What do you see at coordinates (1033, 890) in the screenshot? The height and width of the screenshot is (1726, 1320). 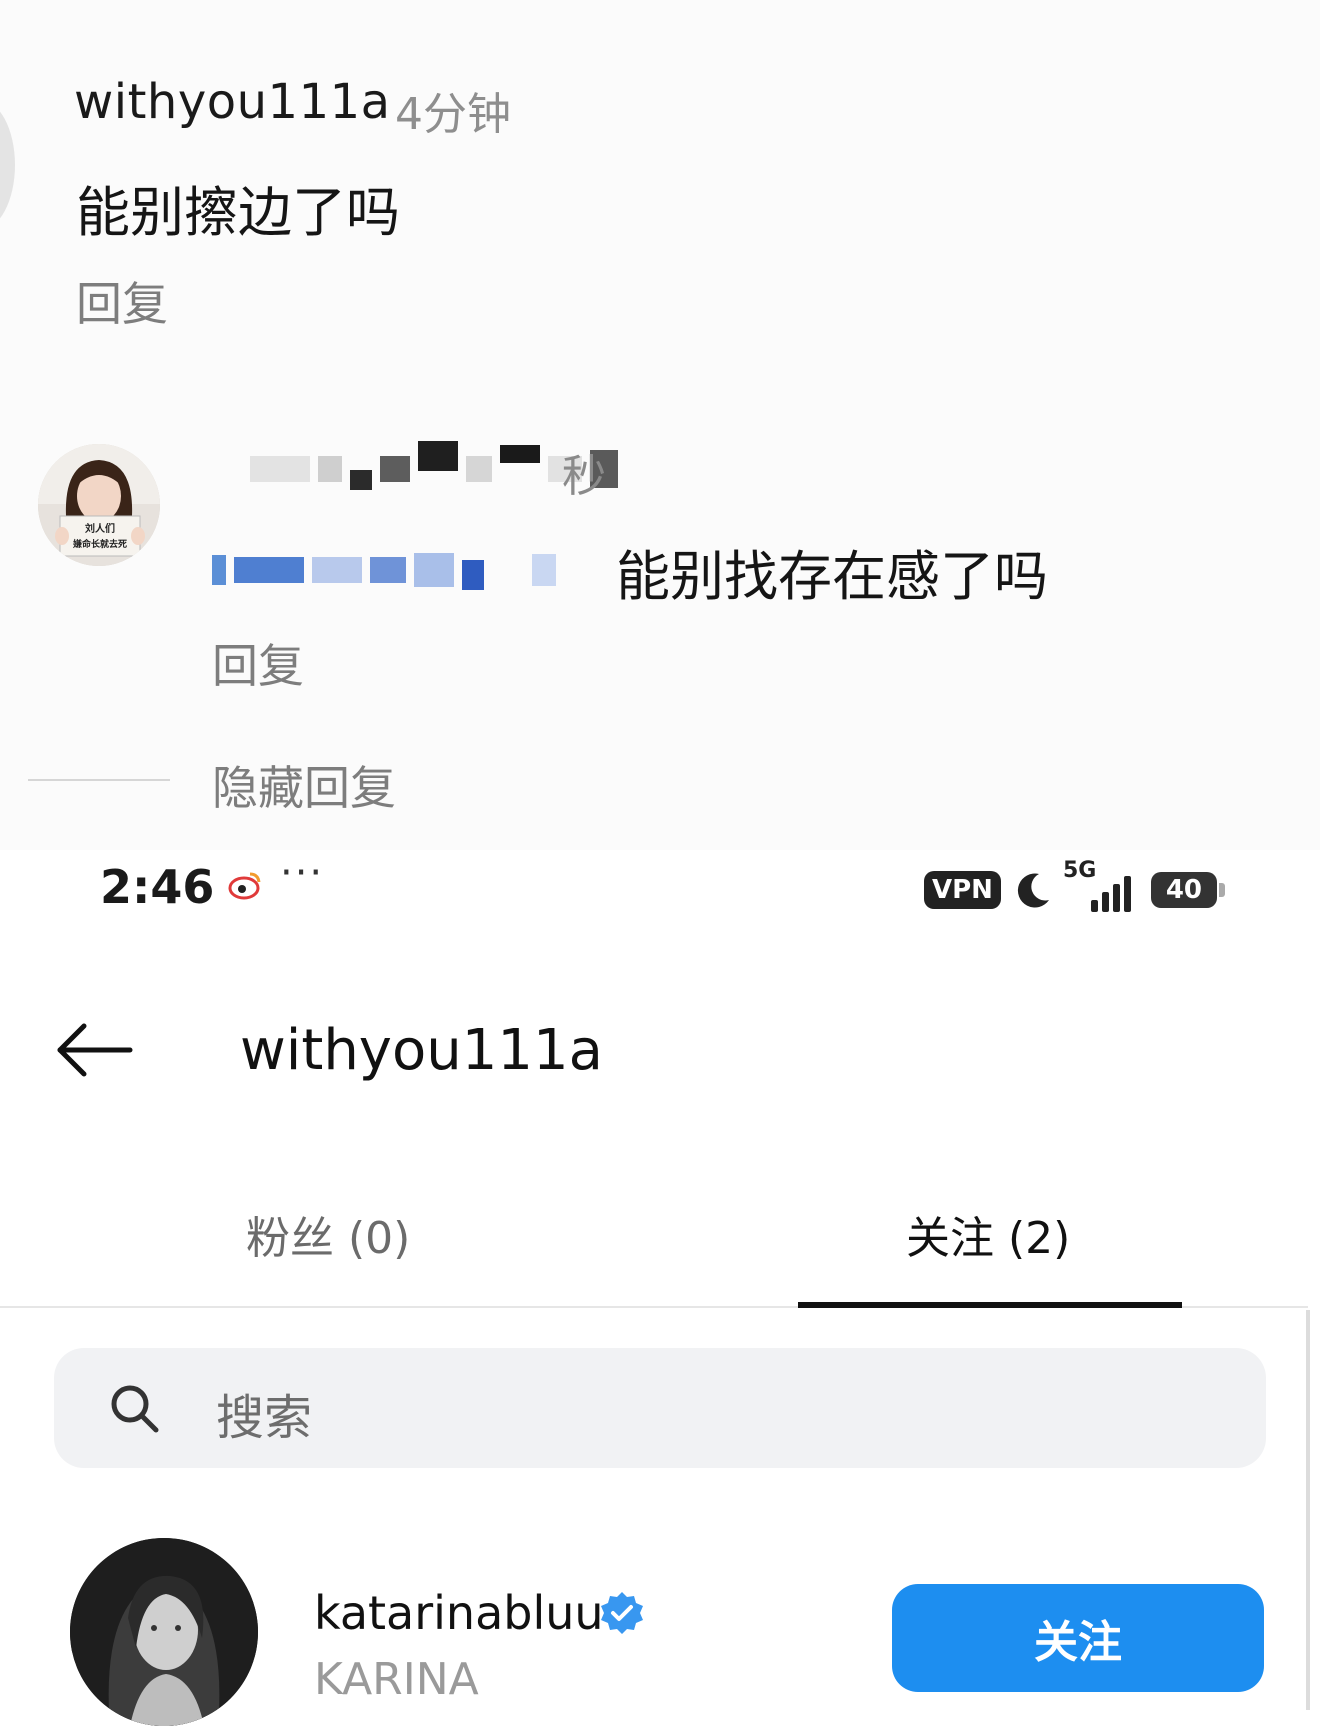 I see `moon-icon` at bounding box center [1033, 890].